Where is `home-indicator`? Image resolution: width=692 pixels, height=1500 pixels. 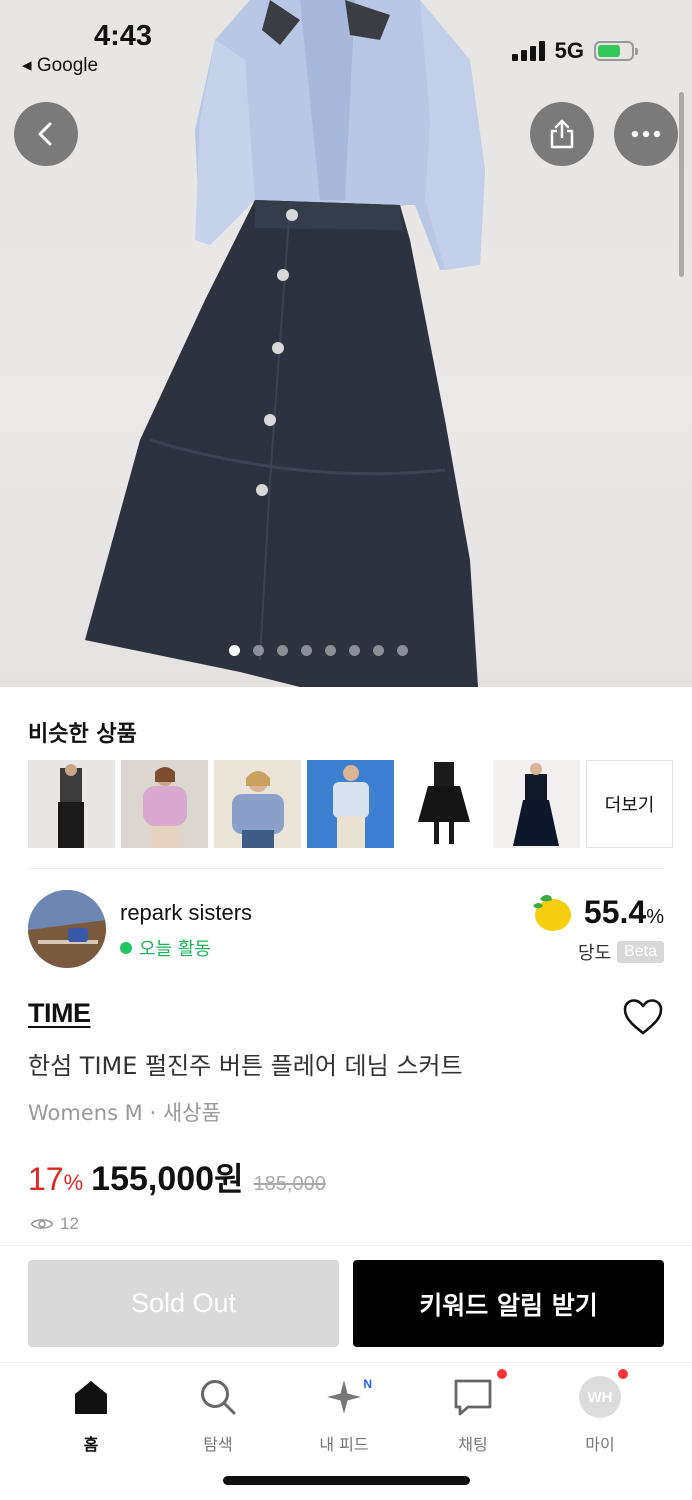
home-indicator is located at coordinates (346, 1480).